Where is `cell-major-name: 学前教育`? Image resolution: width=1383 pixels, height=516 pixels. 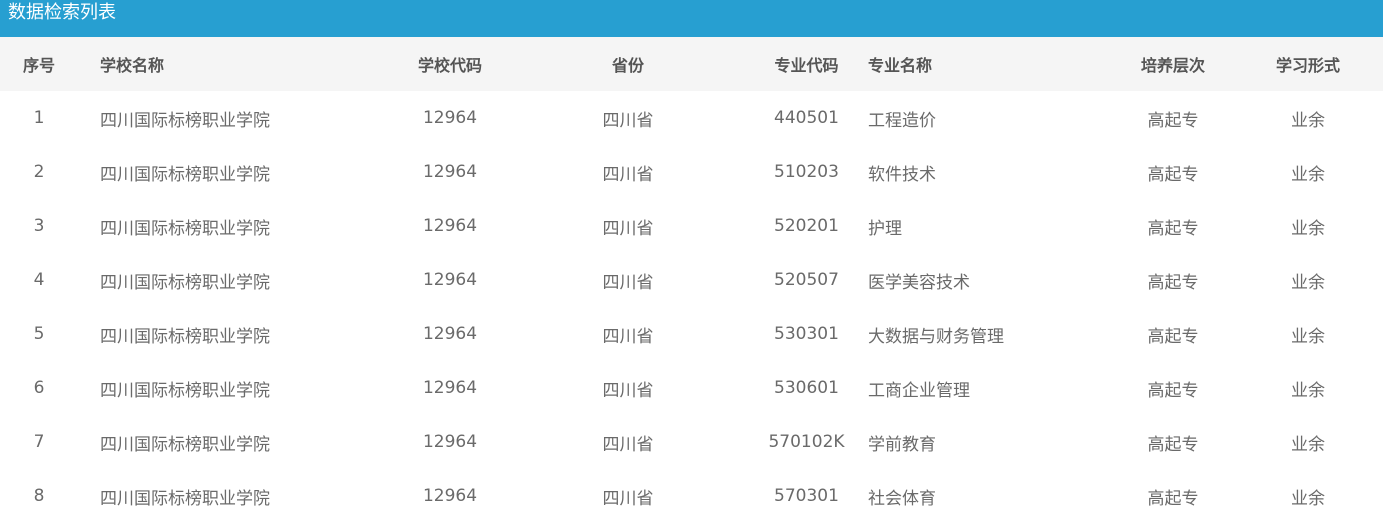 cell-major-name: 学前教育 is located at coordinates (902, 444).